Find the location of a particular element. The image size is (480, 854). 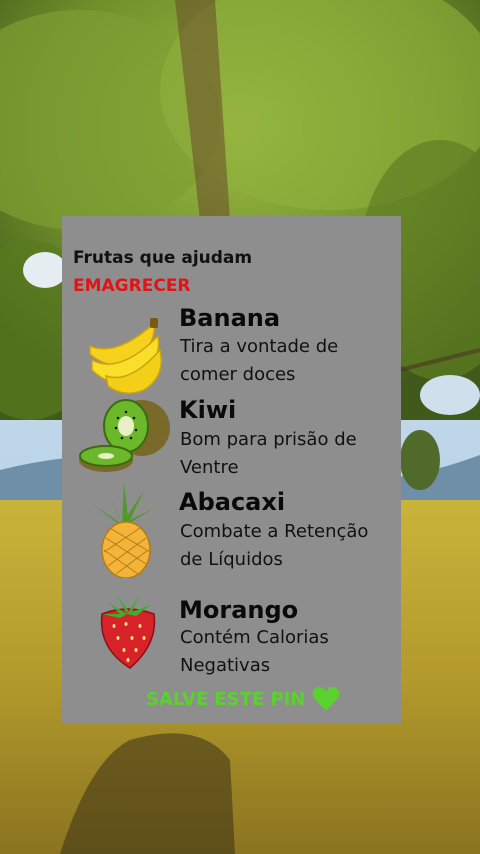

fruit-description-line: Negativas is located at coordinates (225, 665).